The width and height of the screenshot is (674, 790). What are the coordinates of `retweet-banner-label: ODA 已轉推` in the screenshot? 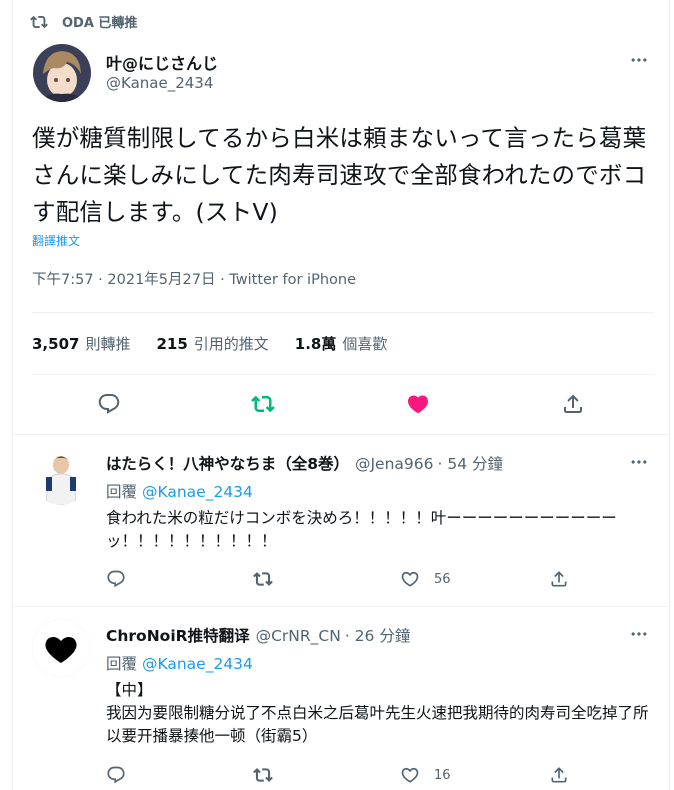 It's located at (100, 23).